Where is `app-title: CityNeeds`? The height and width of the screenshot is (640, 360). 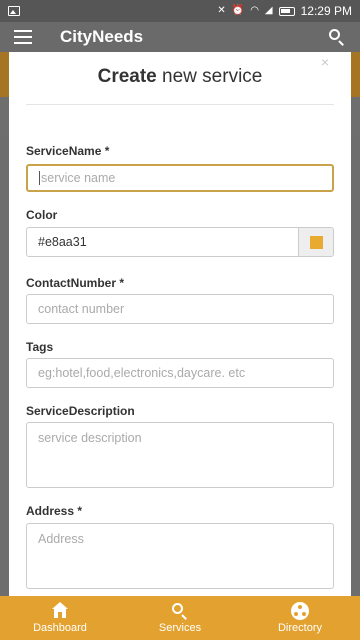 app-title: CityNeeds is located at coordinates (102, 36).